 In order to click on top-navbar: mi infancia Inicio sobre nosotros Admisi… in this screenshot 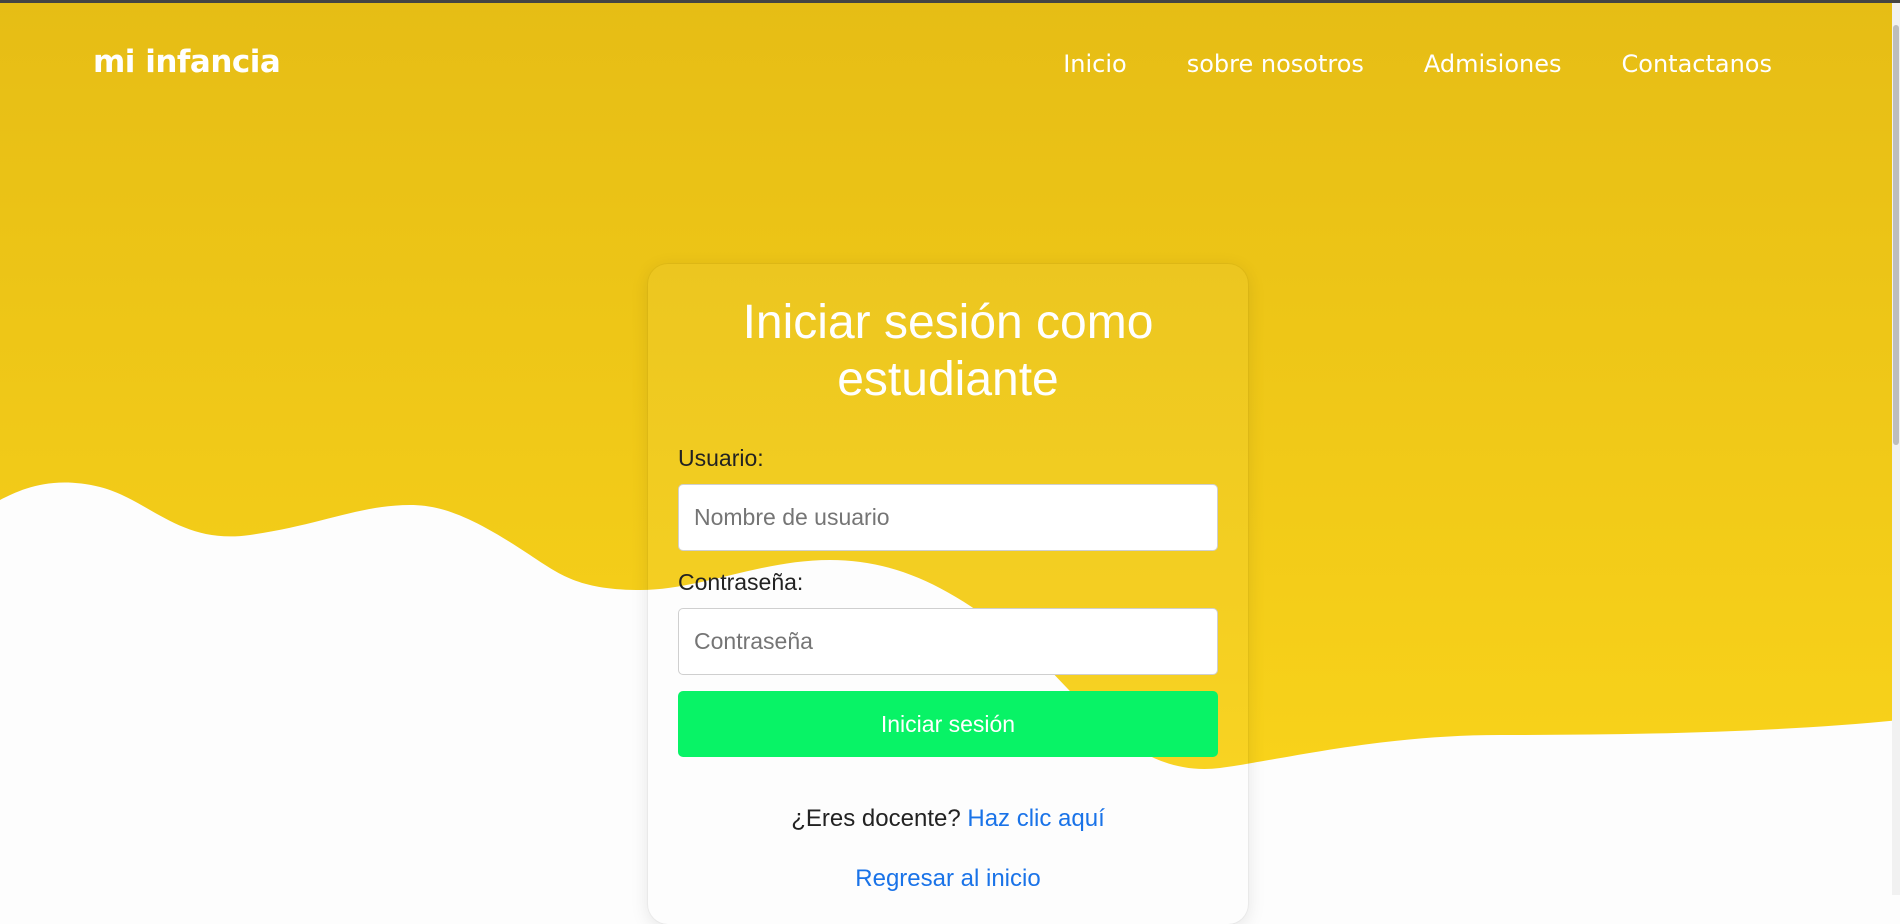, I will do `click(950, 67)`.